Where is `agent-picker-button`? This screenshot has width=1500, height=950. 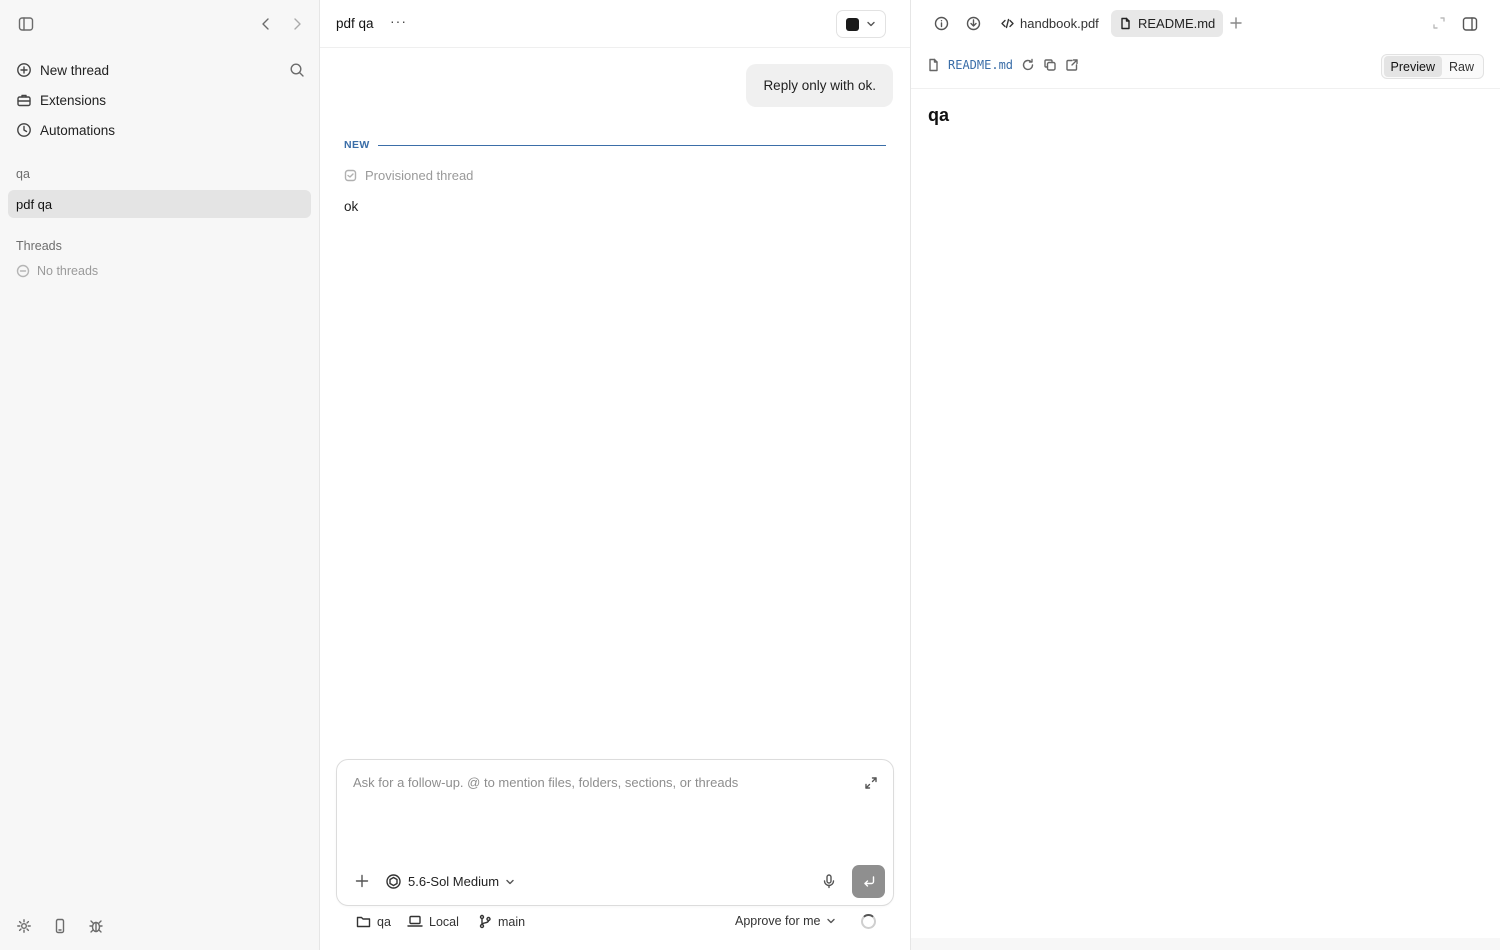
agent-picker-button is located at coordinates (861, 24).